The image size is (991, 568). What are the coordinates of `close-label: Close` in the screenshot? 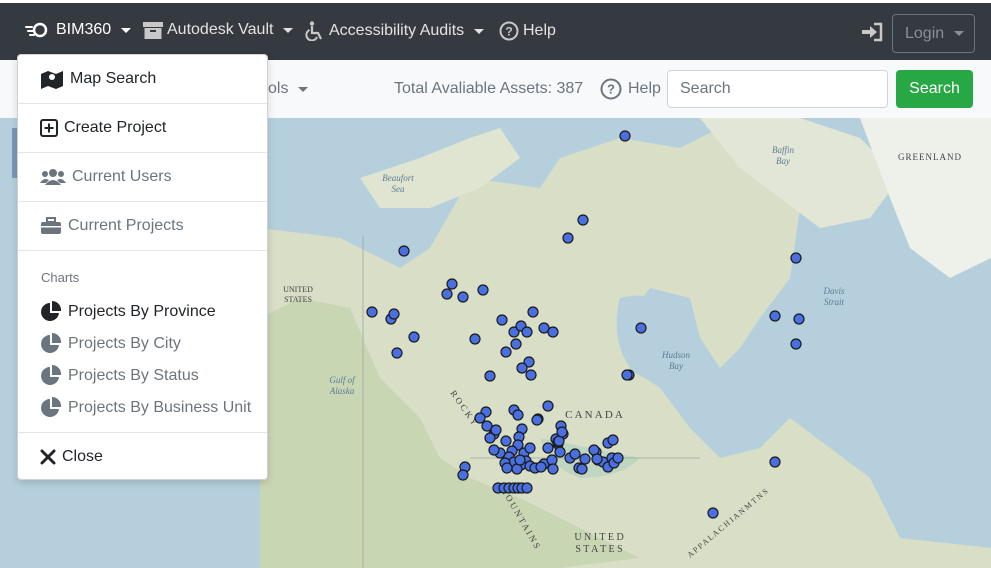 It's located at (82, 456).